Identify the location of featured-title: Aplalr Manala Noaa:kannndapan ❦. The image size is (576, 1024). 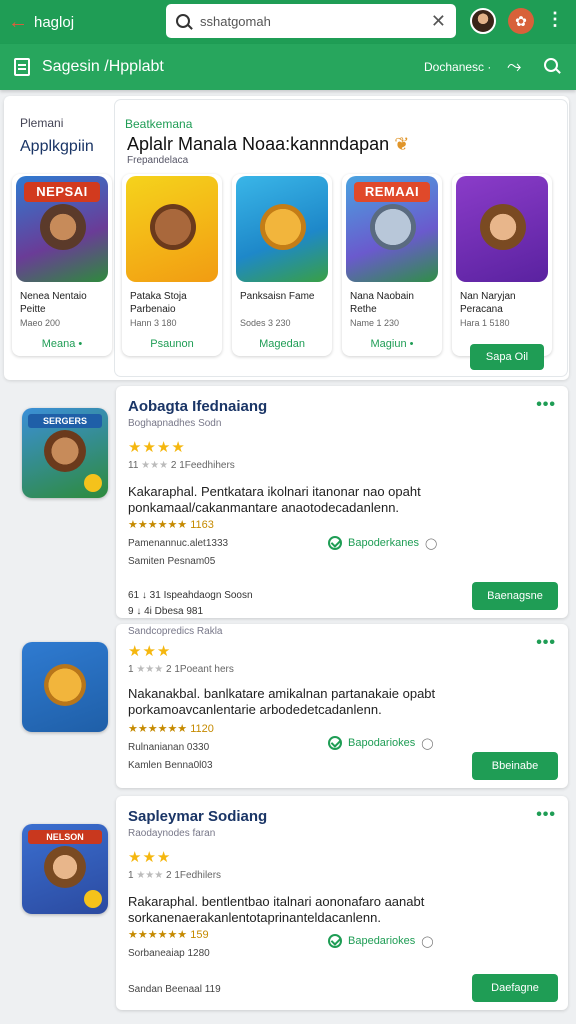
(268, 144).